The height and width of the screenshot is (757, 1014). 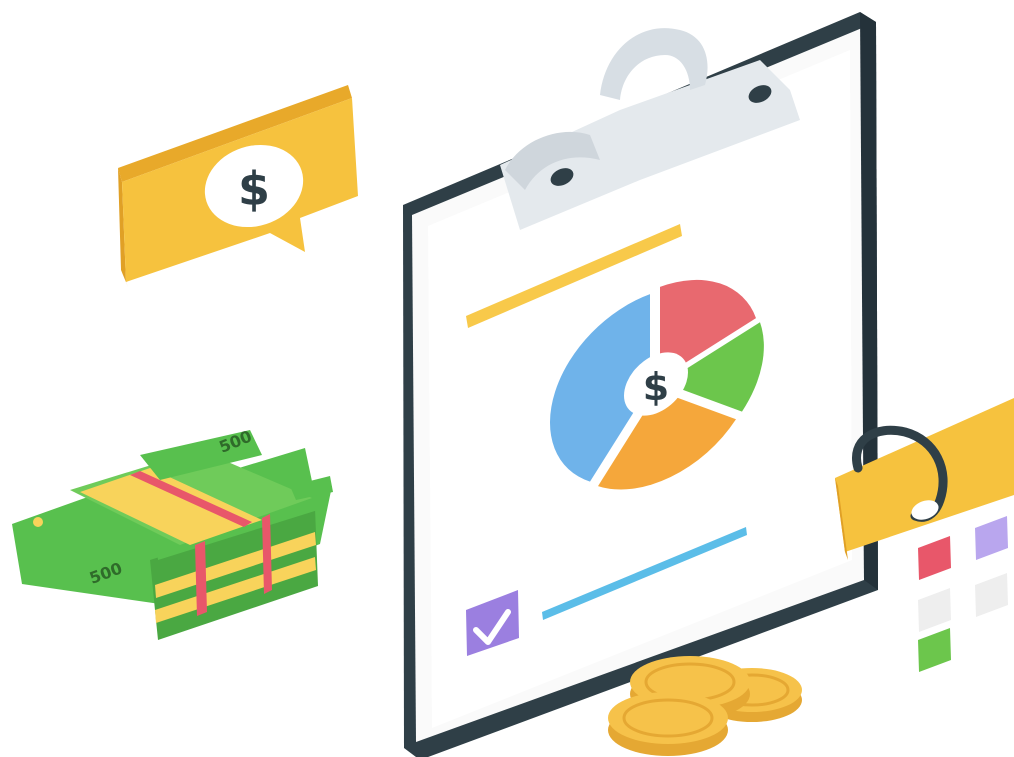 What do you see at coordinates (668, 724) in the screenshot?
I see `coin-front` at bounding box center [668, 724].